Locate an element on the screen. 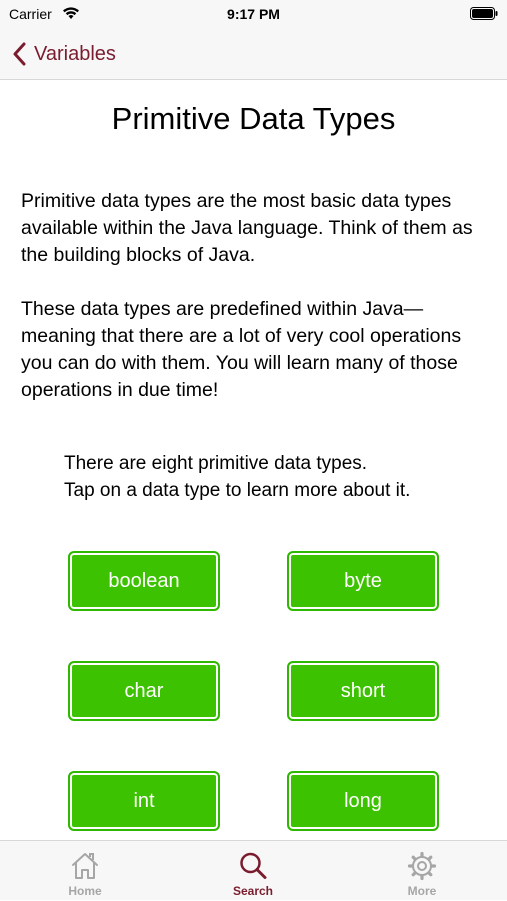  char-button: char is located at coordinates (144, 691).